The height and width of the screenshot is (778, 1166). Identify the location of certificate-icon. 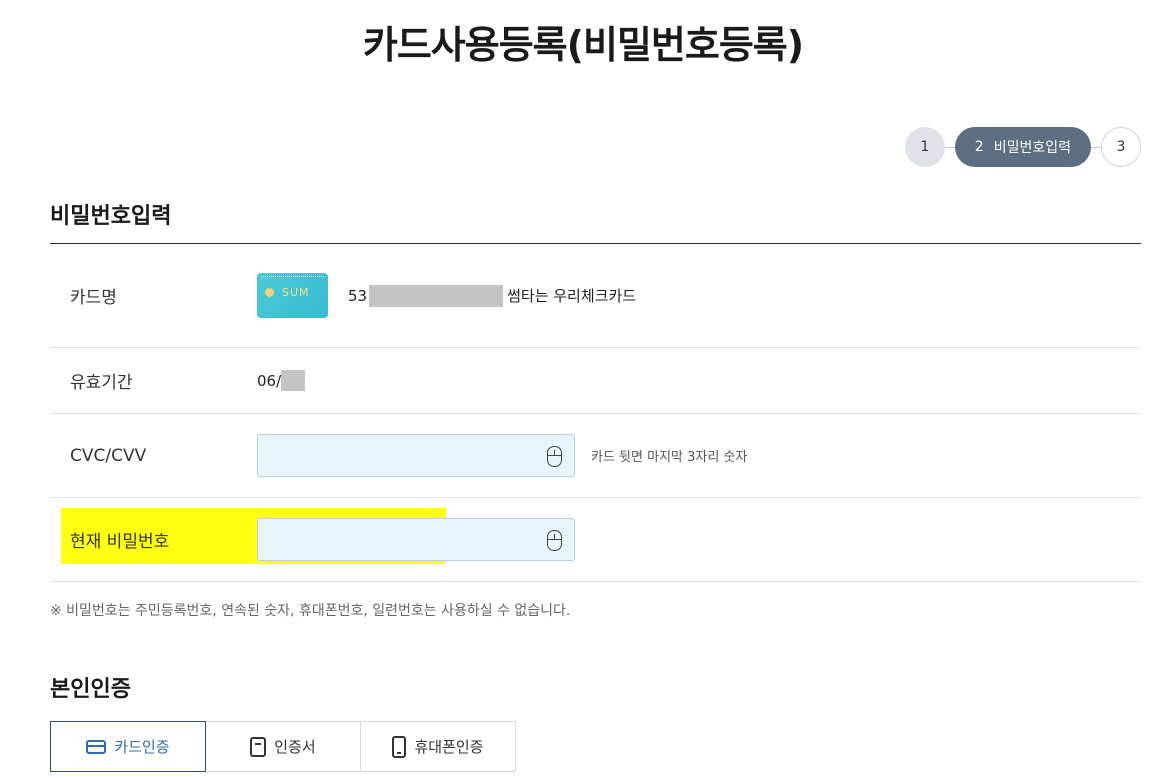
(258, 746).